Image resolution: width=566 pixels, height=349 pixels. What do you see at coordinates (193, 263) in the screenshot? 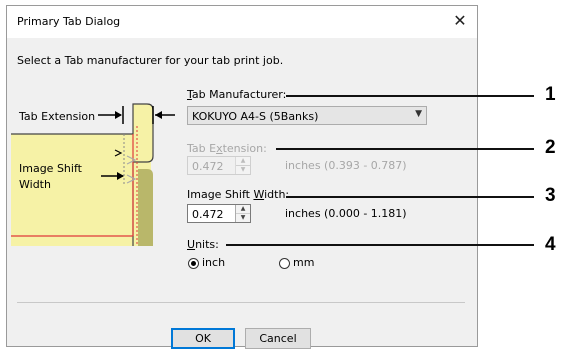
I see `inch-radio` at bounding box center [193, 263].